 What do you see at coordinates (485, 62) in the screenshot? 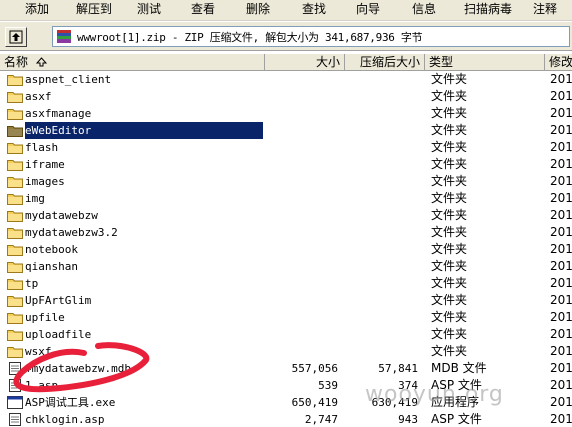
I see `column-type: 类型` at bounding box center [485, 62].